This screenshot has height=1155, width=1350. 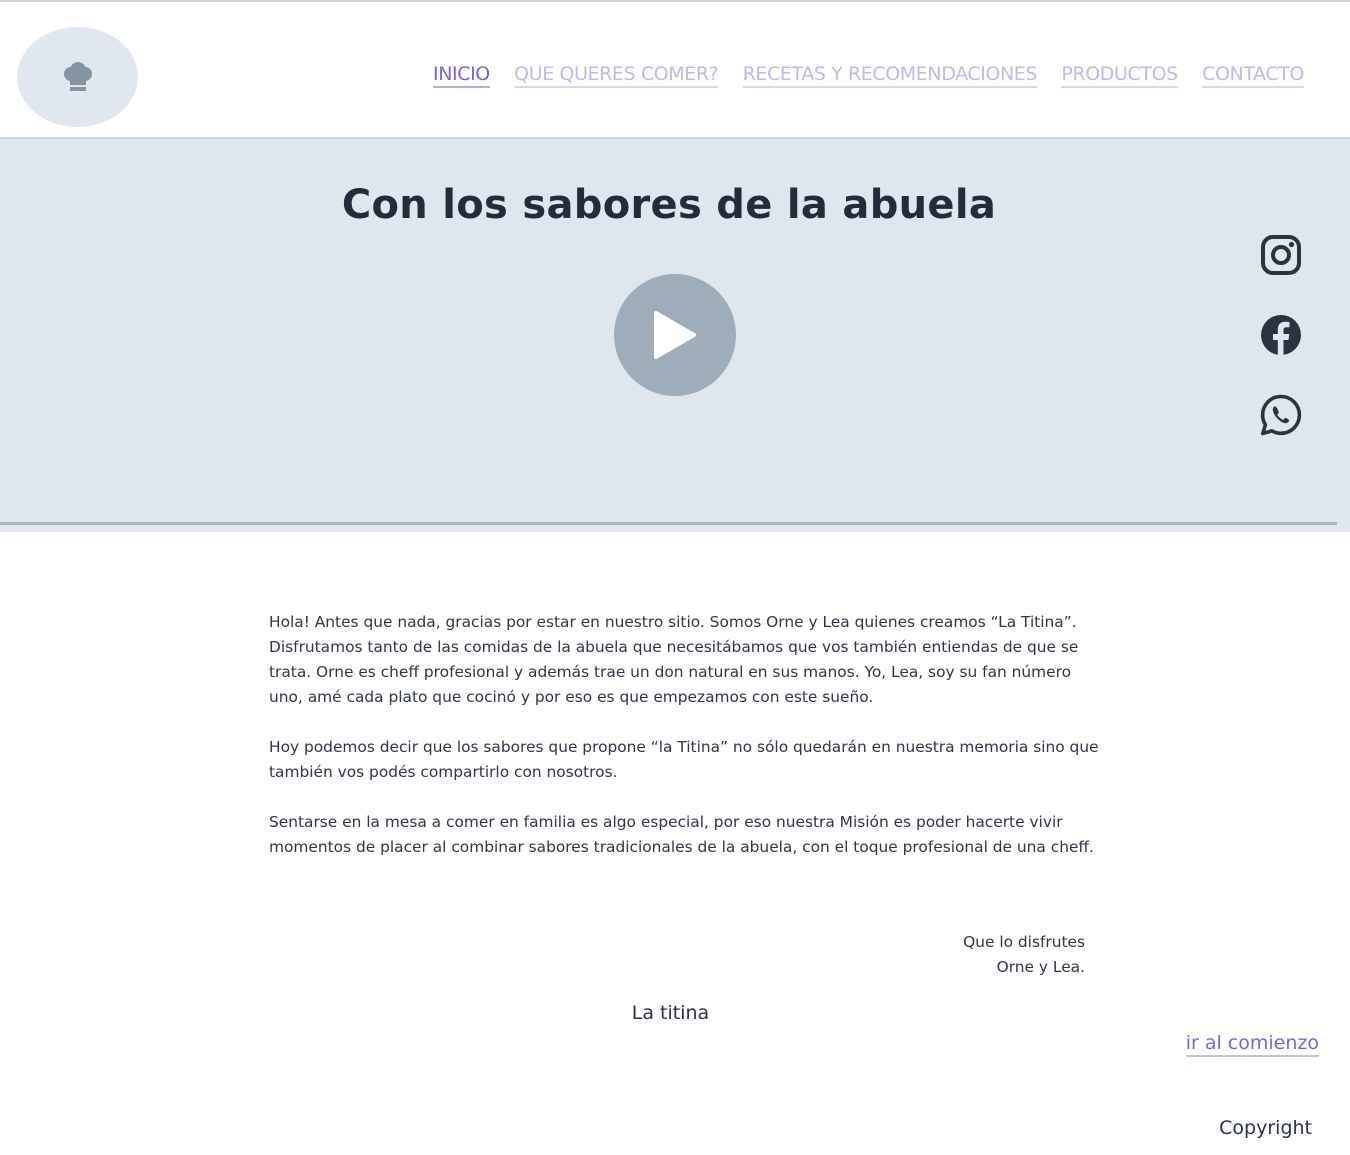 I want to click on video-play-button, so click(x=675, y=335).